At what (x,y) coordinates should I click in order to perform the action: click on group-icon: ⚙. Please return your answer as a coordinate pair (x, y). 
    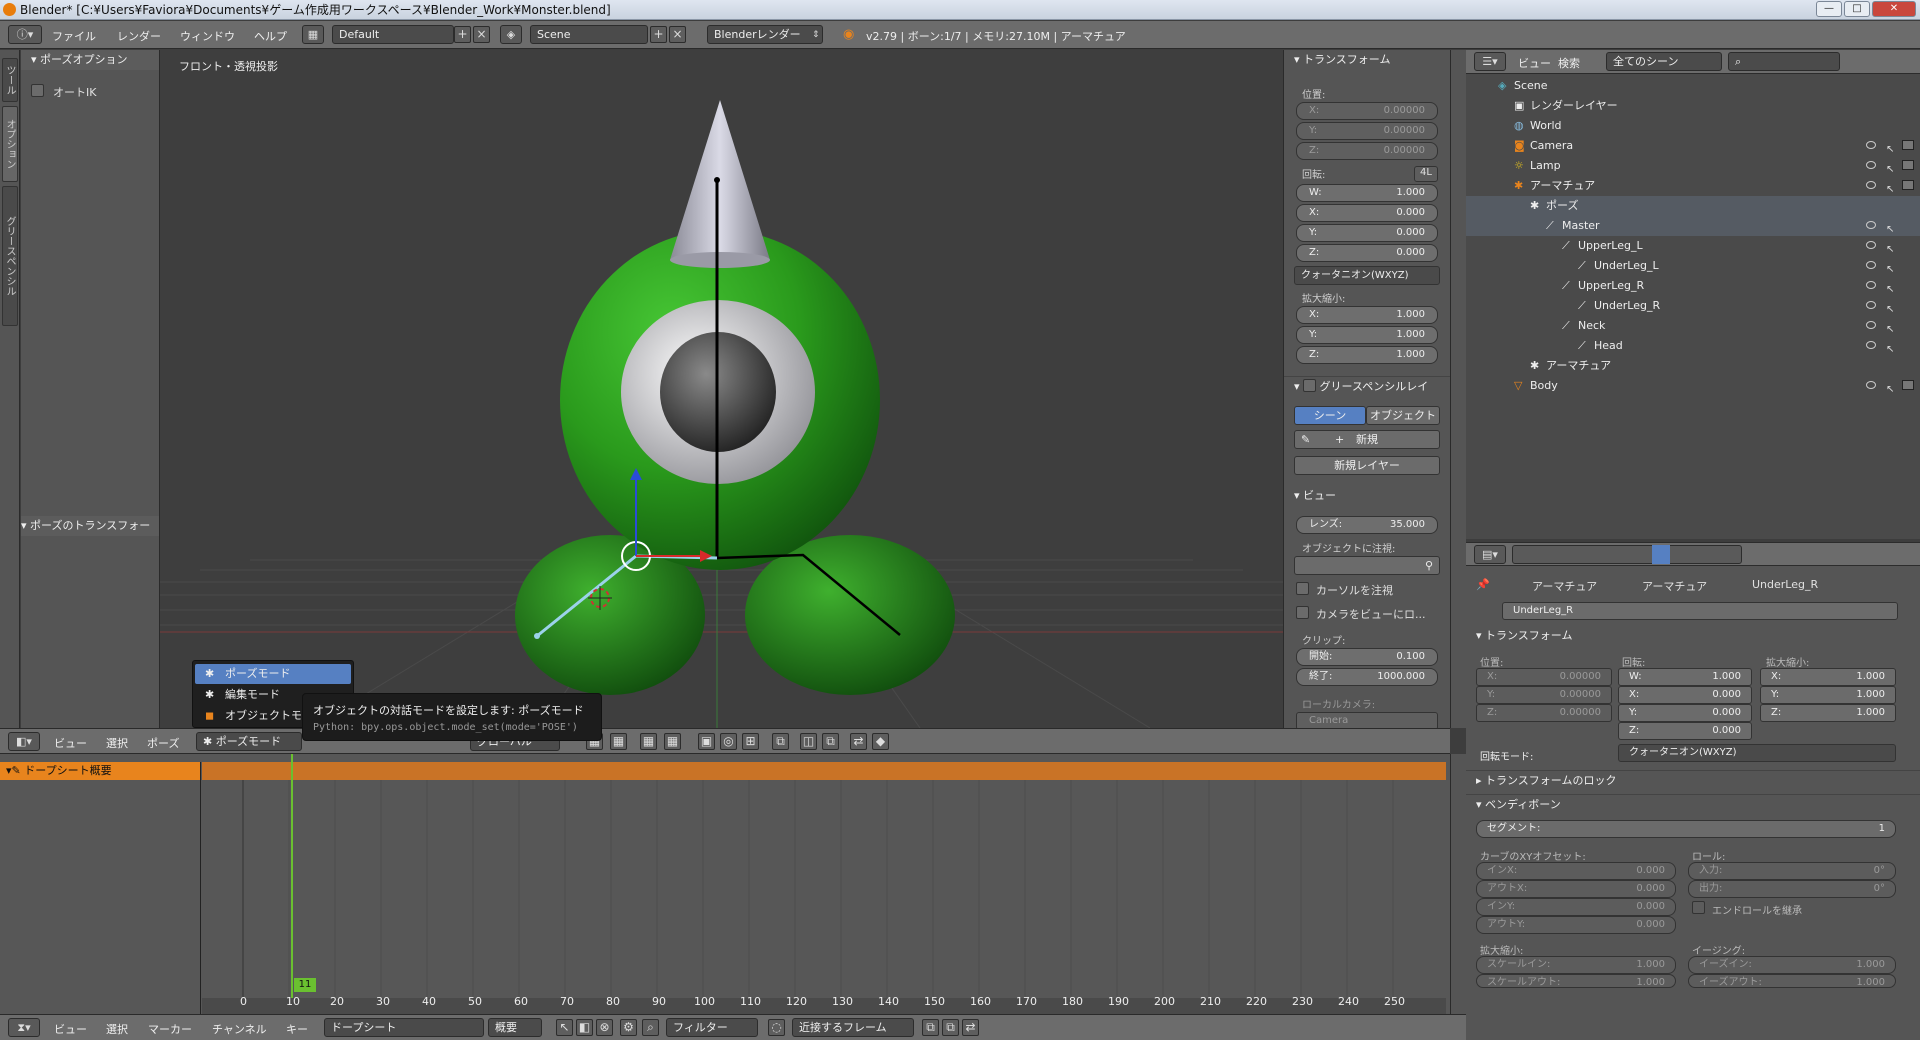
    Looking at the image, I should click on (628, 1027).